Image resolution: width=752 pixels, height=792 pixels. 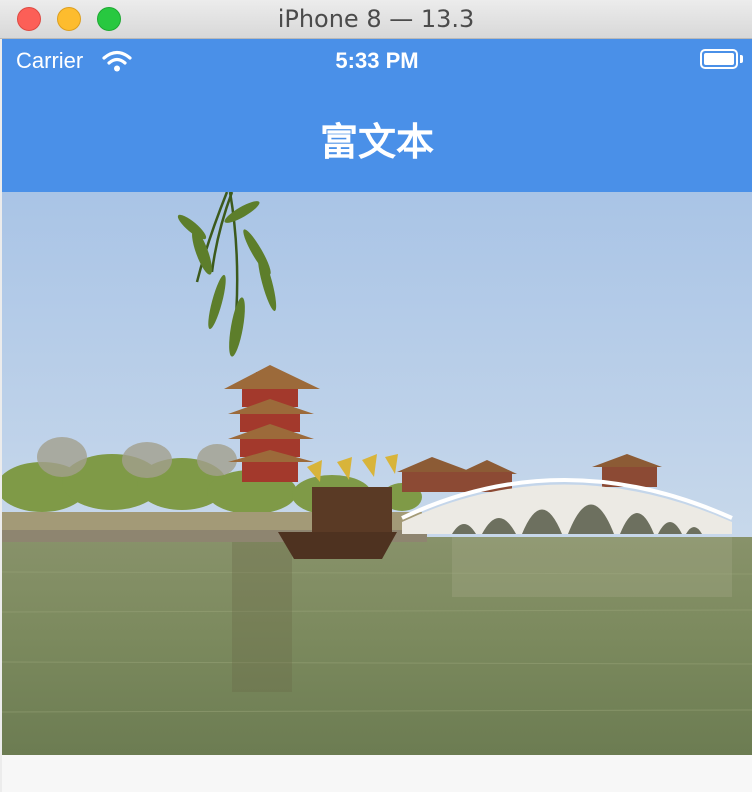 I want to click on window-title: iPhone 8 — 13.3, so click(x=376, y=19).